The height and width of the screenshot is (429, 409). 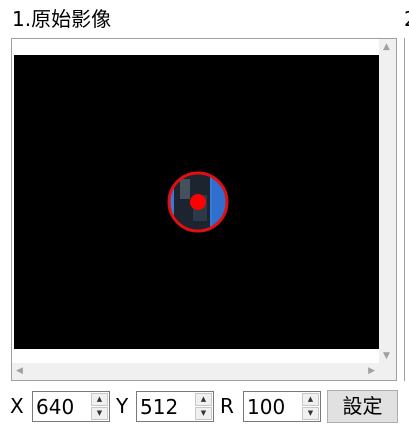 I want to click on panel-title: 1.原始影像, so click(x=62, y=19).